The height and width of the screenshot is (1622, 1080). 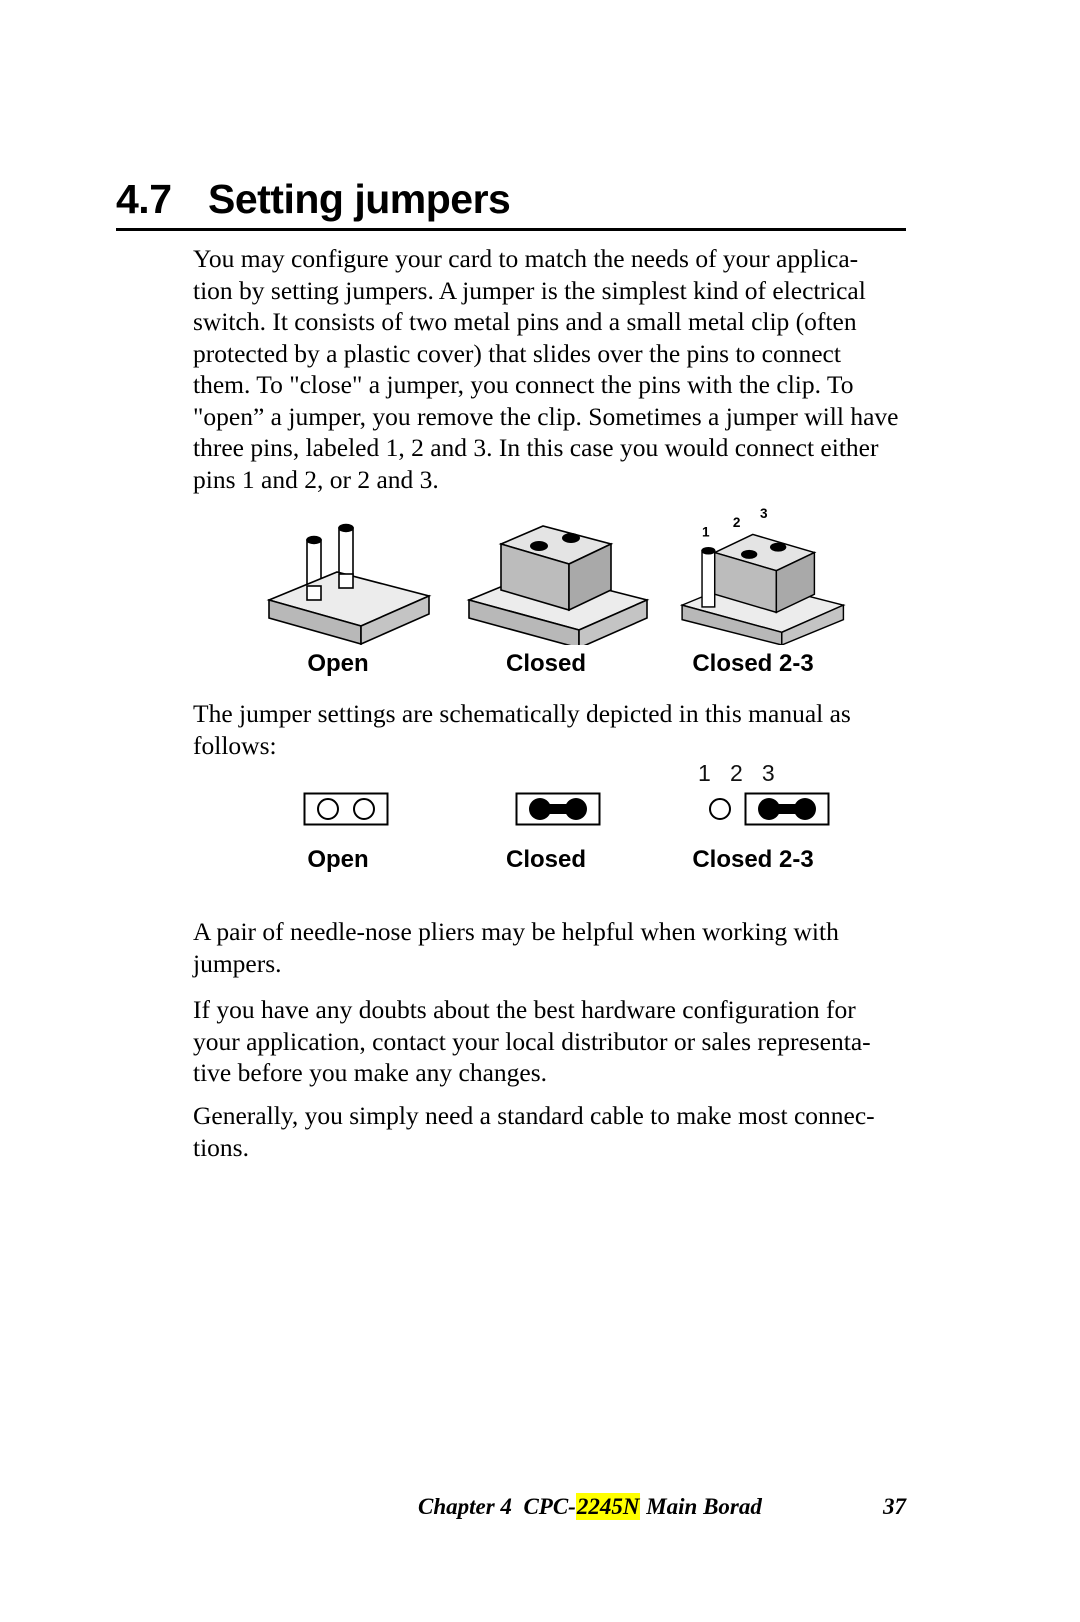 I want to click on page-footer: Chapter 4 CPC-2245N Main Borad 37, so click(x=511, y=1512).